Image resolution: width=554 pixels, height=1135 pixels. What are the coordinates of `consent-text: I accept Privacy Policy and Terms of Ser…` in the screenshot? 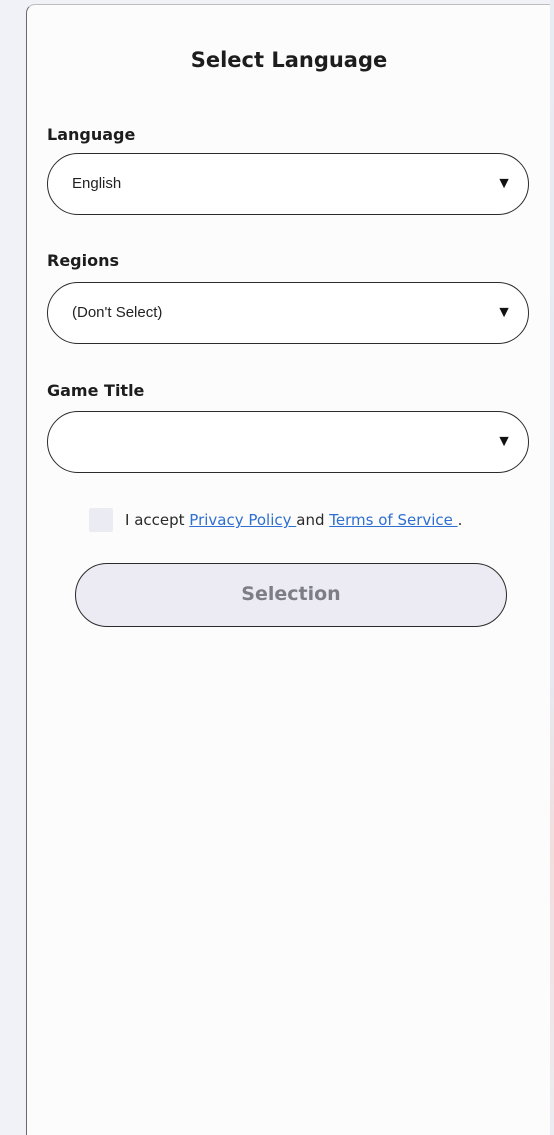 It's located at (293, 520).